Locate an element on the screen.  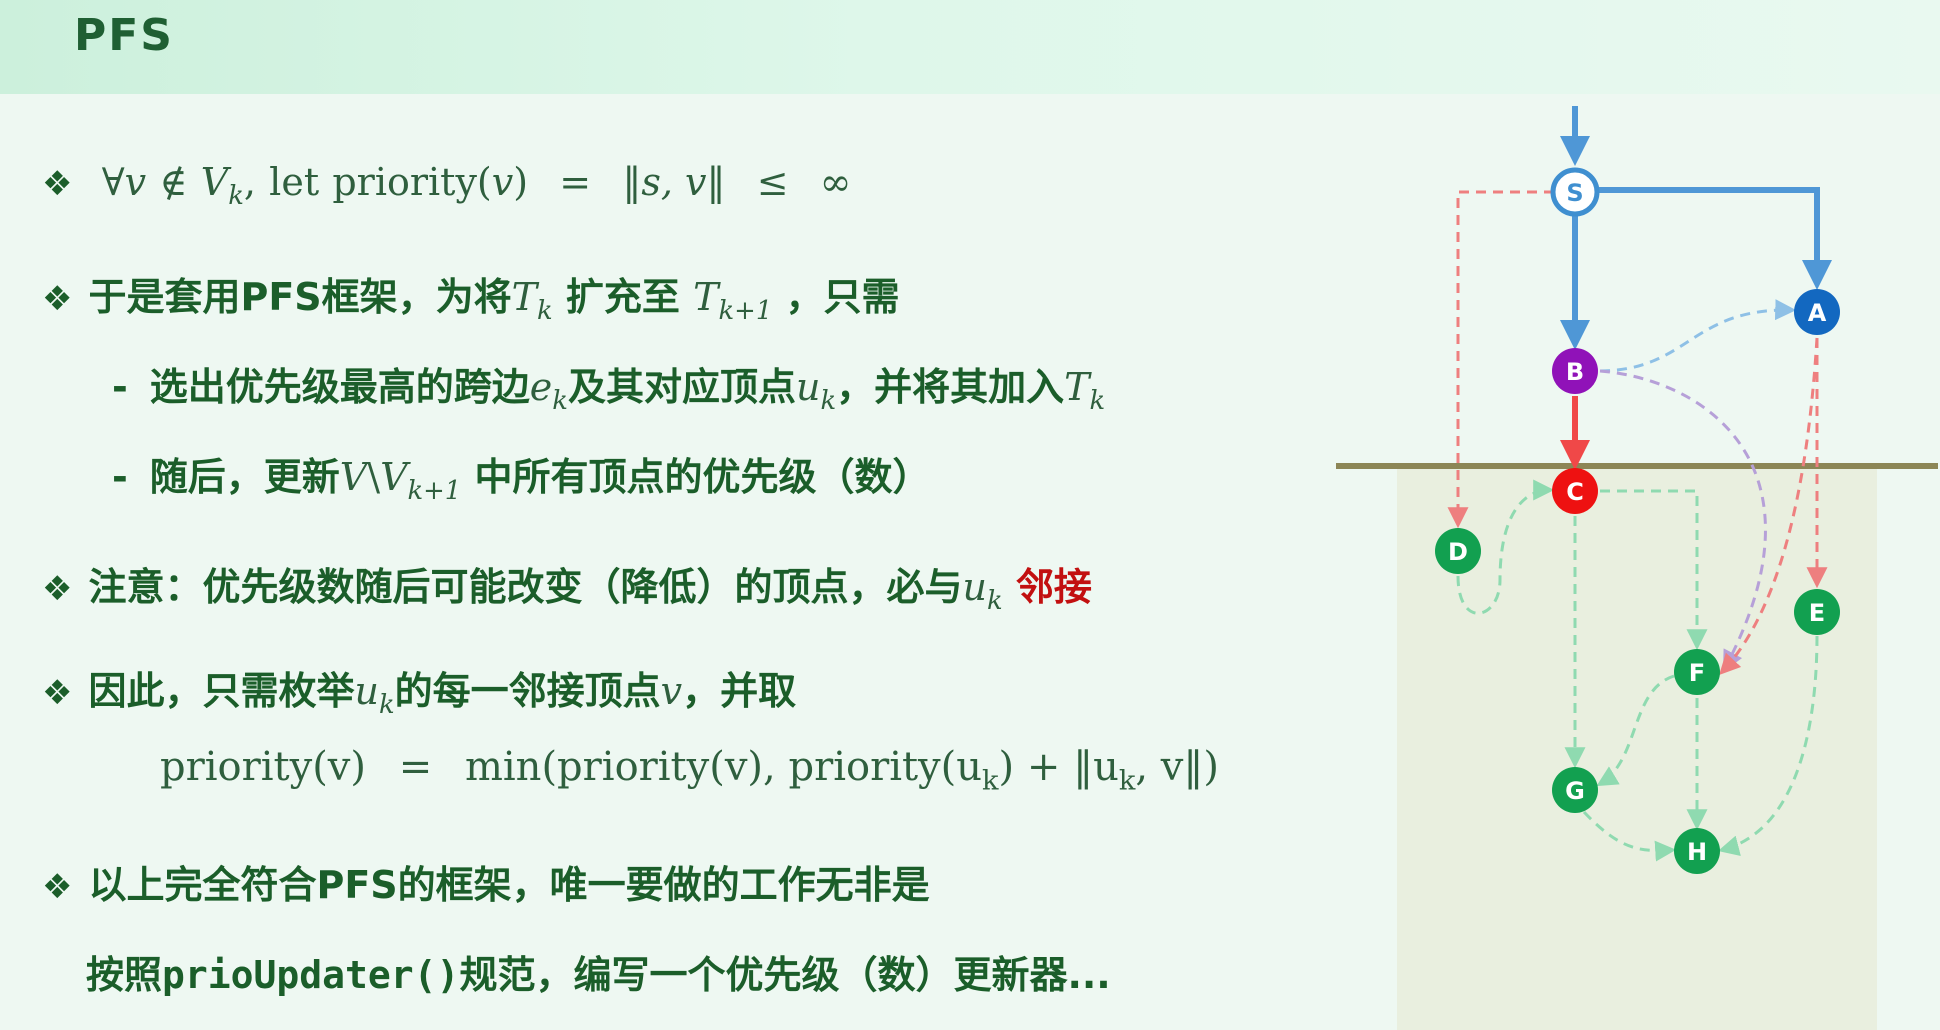
node-label: S is located at coordinates (1574, 193).